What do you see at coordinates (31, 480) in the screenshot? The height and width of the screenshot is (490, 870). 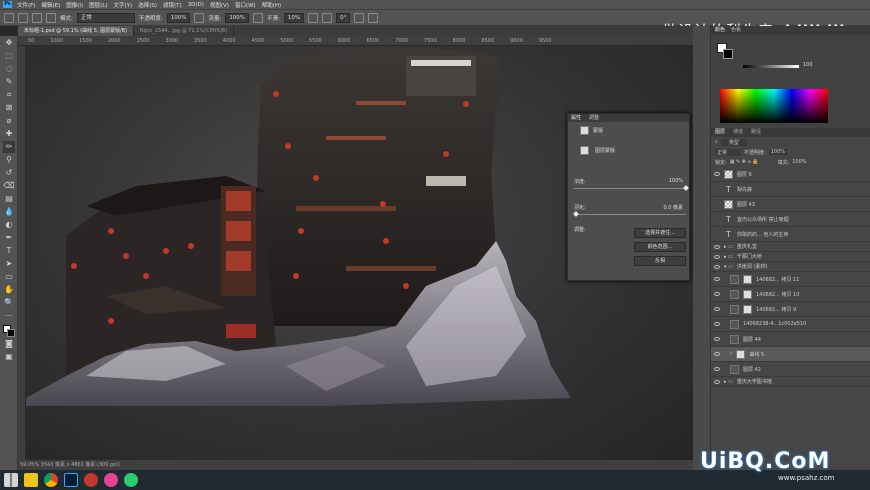 I see `file-explorer-icon` at bounding box center [31, 480].